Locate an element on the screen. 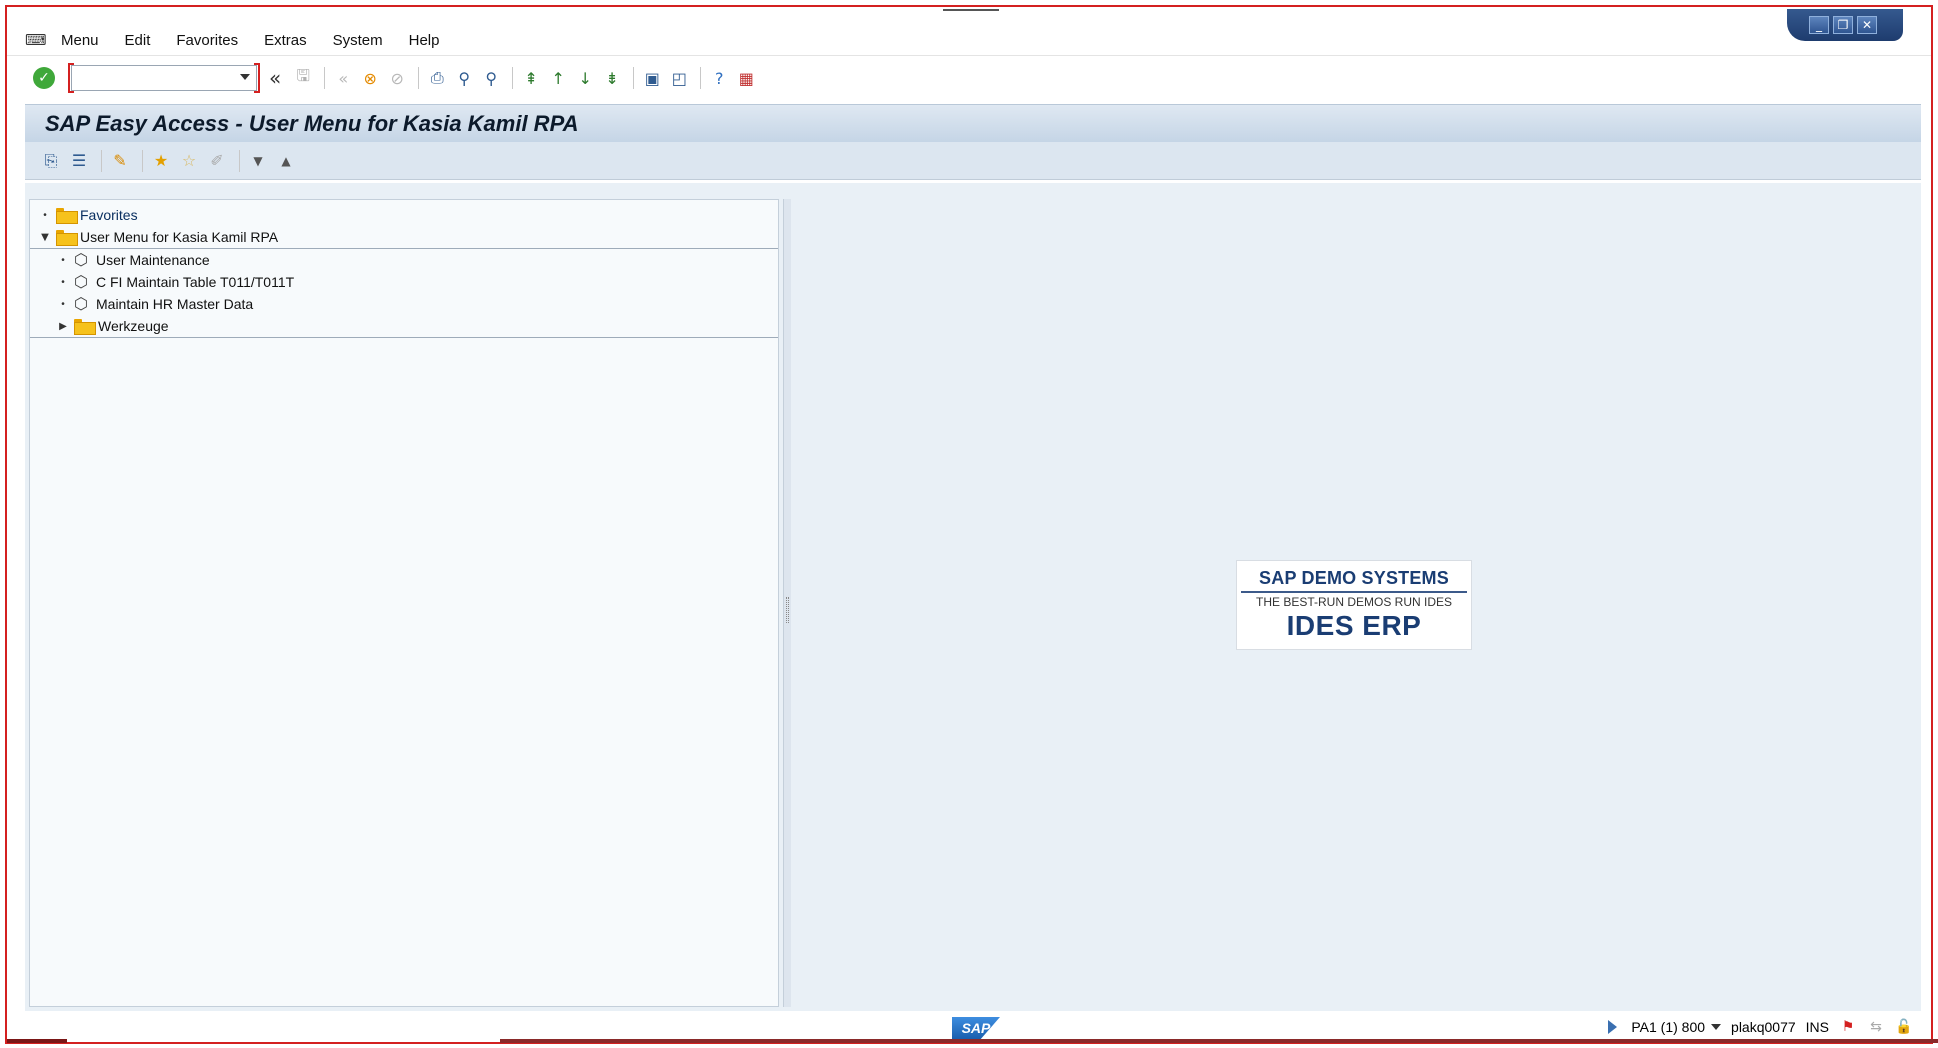 The image size is (1938, 1048). menu-item-favorites: Favorites is located at coordinates (207, 40).